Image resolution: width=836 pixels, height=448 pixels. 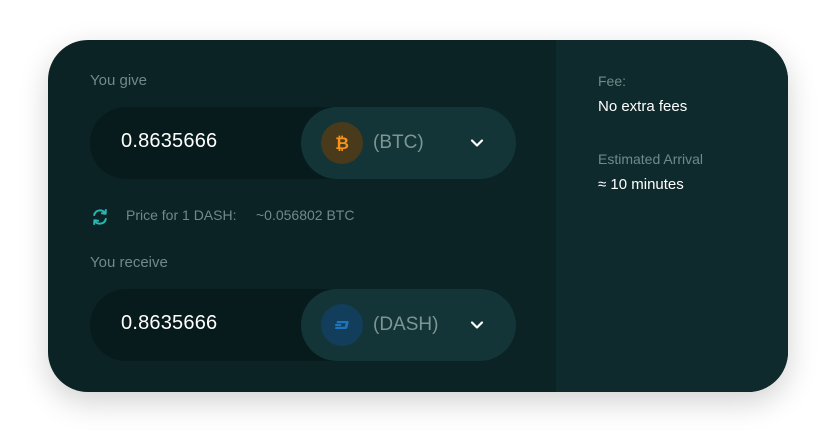 What do you see at coordinates (305, 215) in the screenshot?
I see `rate-value: ~0.056802 BTC` at bounding box center [305, 215].